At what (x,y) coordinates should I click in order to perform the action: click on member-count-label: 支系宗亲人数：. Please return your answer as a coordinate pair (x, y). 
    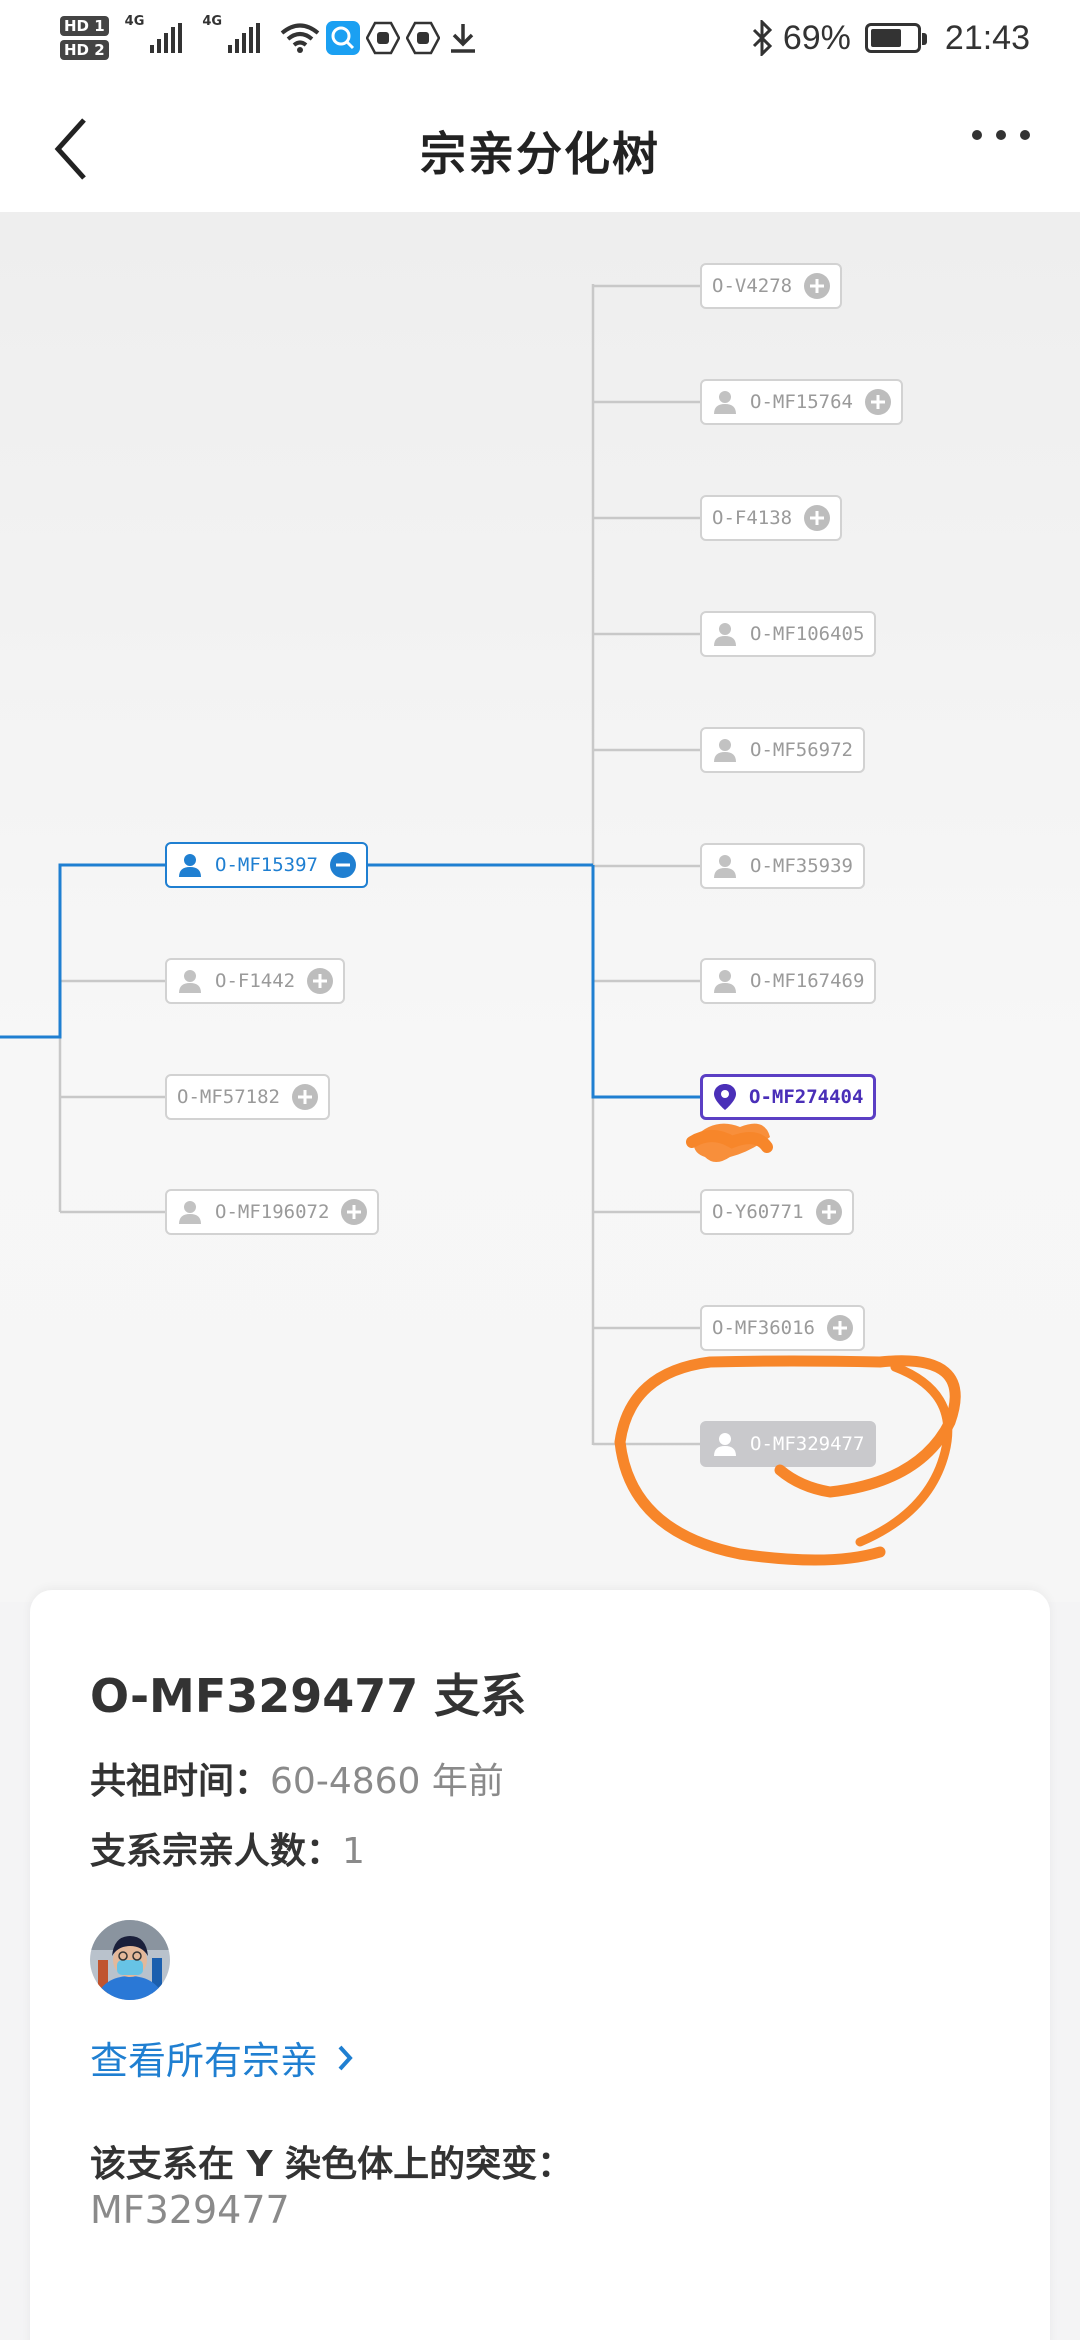
    Looking at the image, I should click on (216, 1851).